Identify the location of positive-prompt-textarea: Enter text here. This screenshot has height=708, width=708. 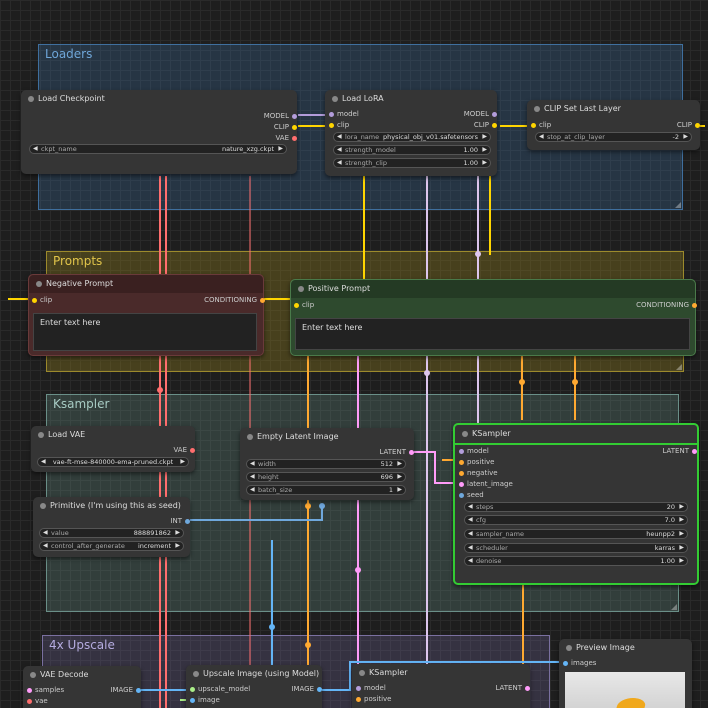
(492, 334).